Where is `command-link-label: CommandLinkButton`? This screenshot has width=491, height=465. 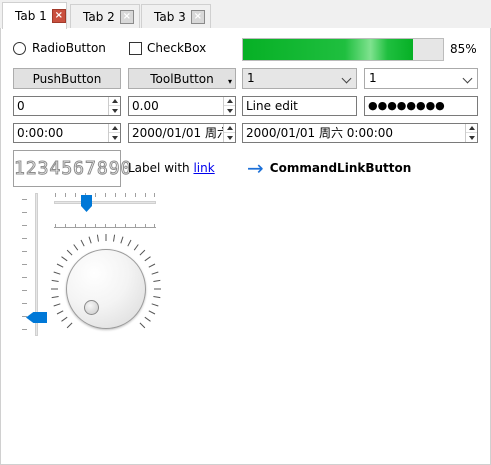 command-link-label: CommandLinkButton is located at coordinates (340, 168).